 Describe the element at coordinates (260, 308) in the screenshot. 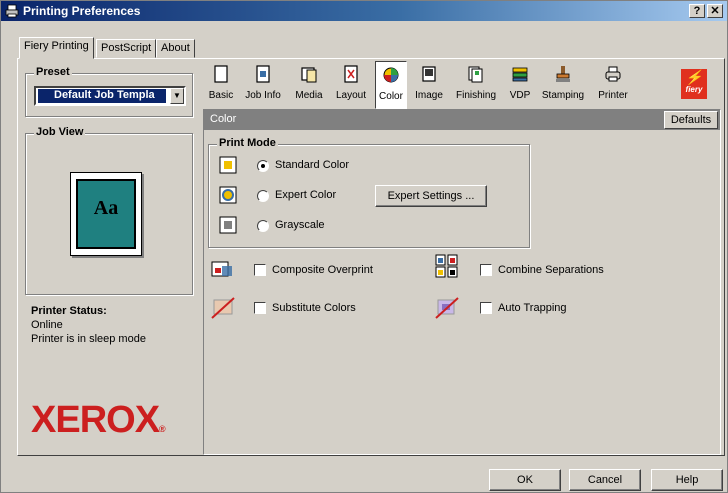

I see `substitute-colors-checkbox` at that location.